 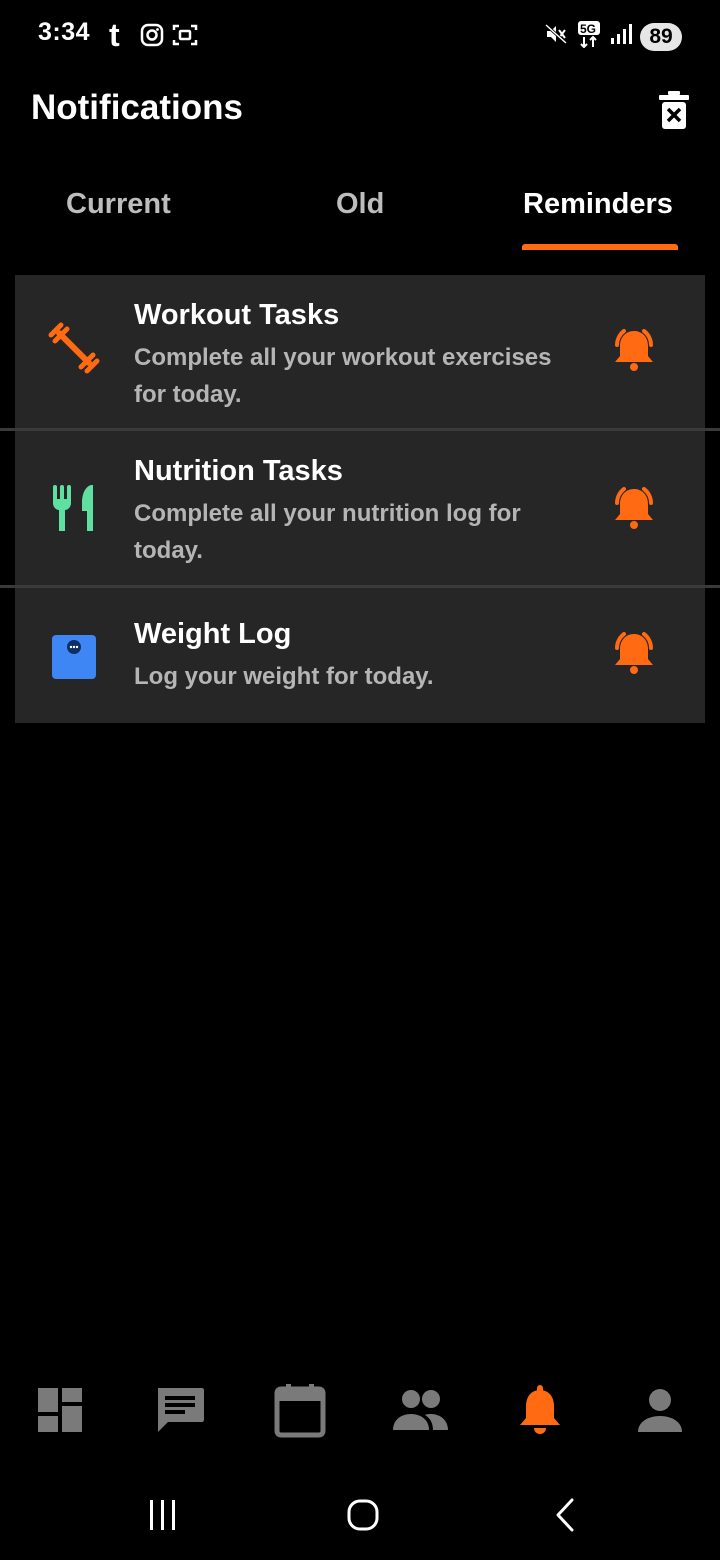 What do you see at coordinates (213, 634) in the screenshot?
I see `reminder-title: Weight Log` at bounding box center [213, 634].